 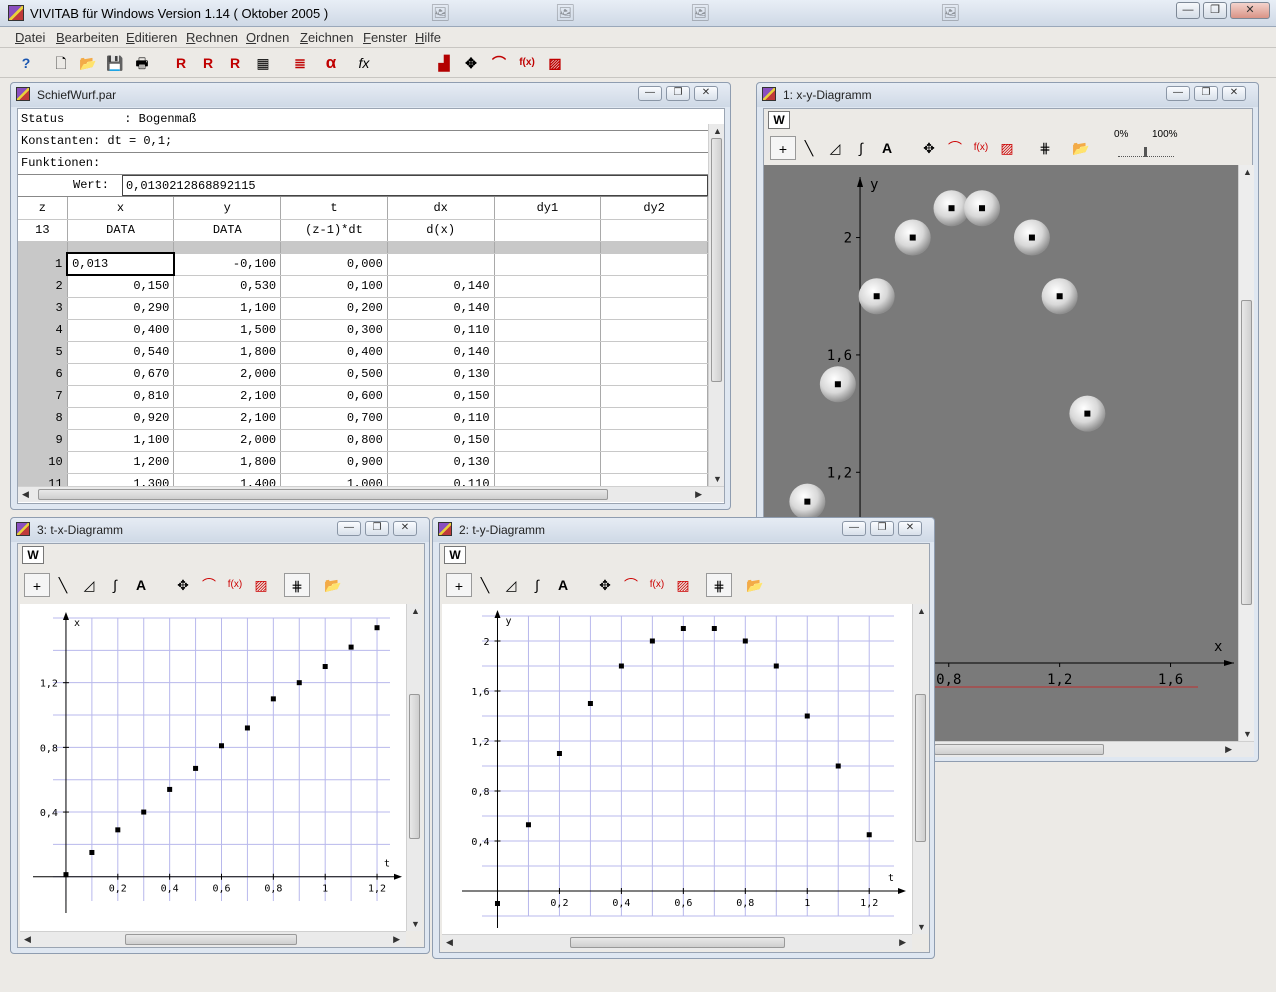 What do you see at coordinates (121, 330) in the screenshot?
I see `table-cell: 0,400` at bounding box center [121, 330].